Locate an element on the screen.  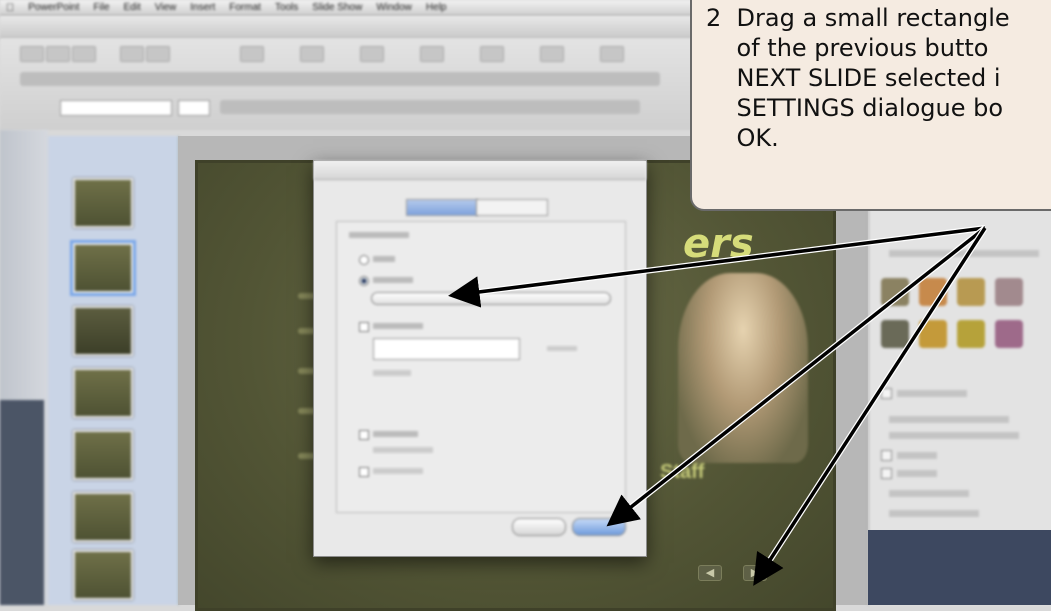
browse-link is located at coordinates (562, 348).